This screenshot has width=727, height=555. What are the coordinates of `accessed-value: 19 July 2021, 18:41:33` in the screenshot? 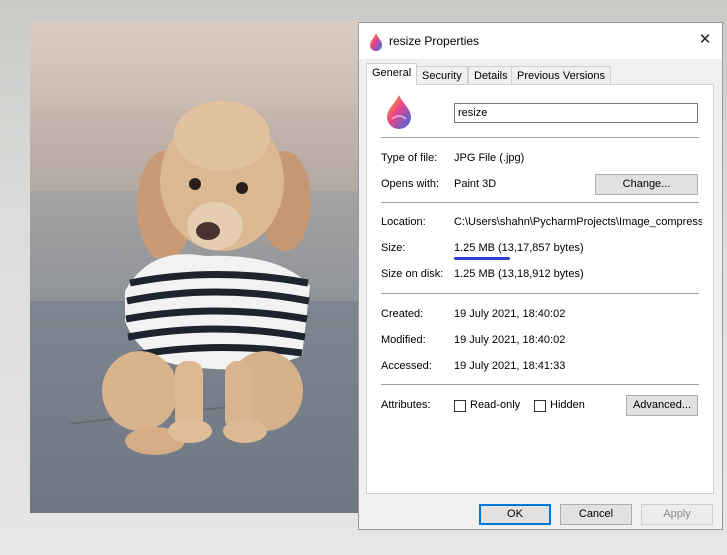 It's located at (510, 366).